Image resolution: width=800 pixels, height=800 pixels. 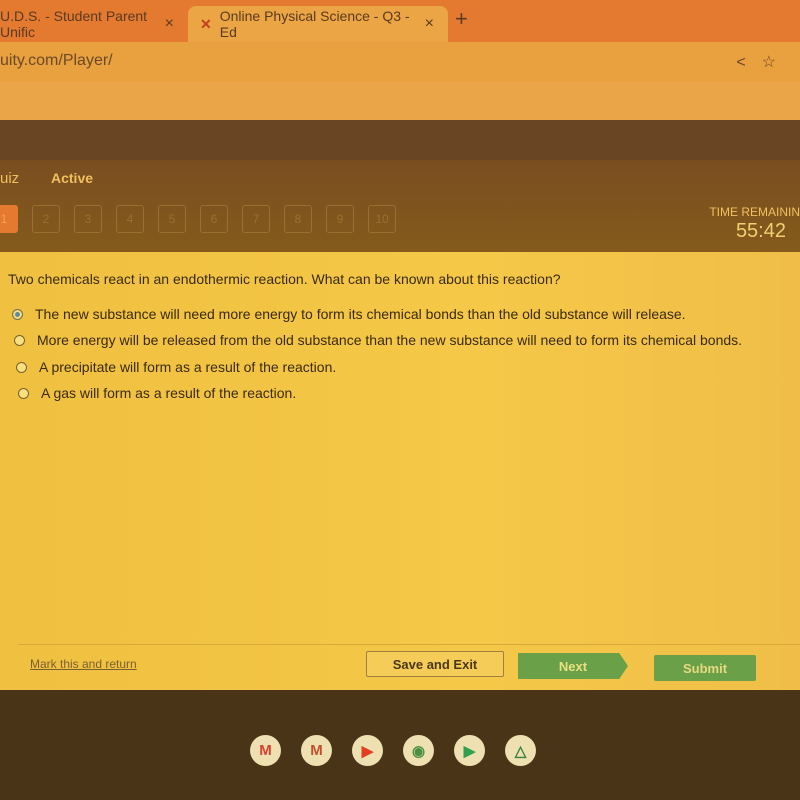 What do you see at coordinates (298, 219) in the screenshot?
I see `question-number-8: 8` at bounding box center [298, 219].